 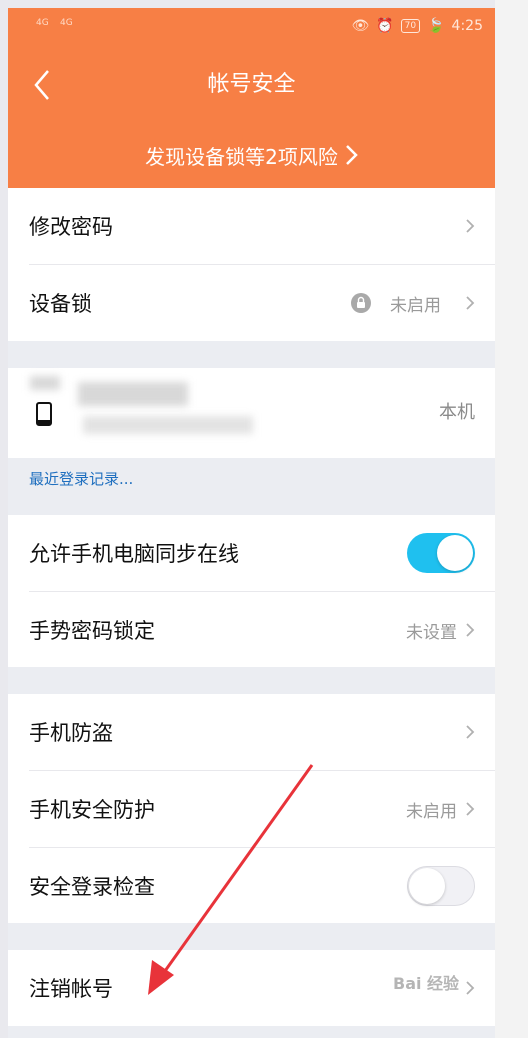 I want to click on watermark: Bai 经验, so click(x=426, y=983).